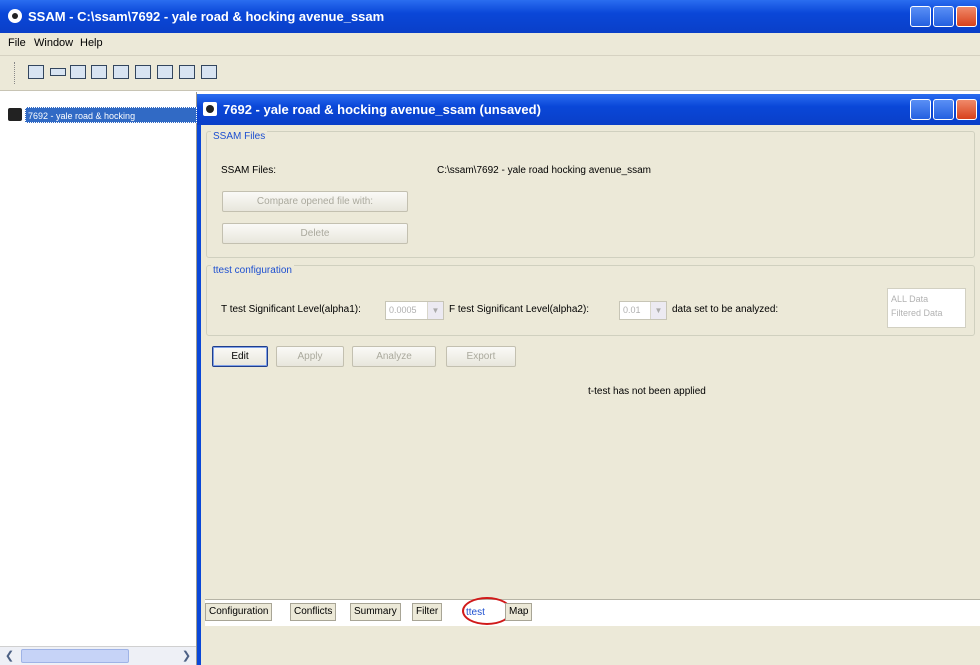 The height and width of the screenshot is (665, 980). I want to click on document-icon, so click(210, 109).